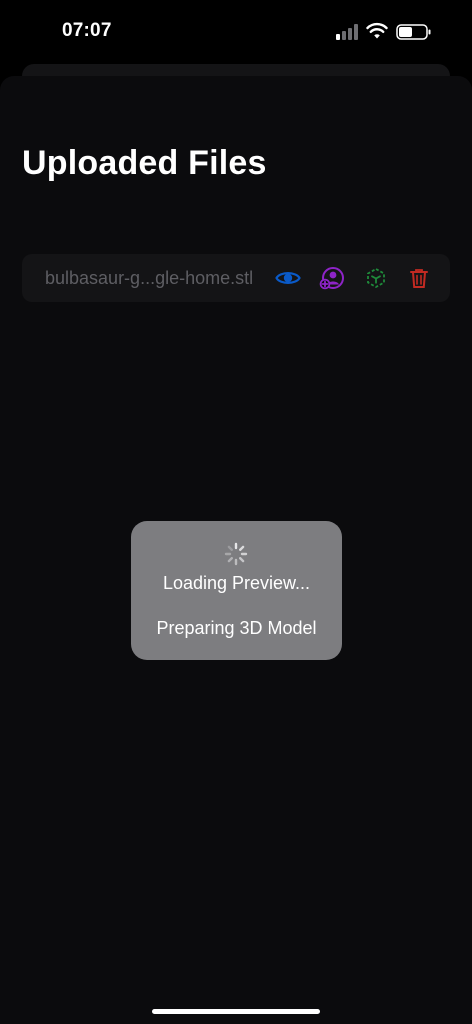 Image resolution: width=472 pixels, height=1024 pixels. What do you see at coordinates (377, 30) in the screenshot?
I see `wifi-icon` at bounding box center [377, 30].